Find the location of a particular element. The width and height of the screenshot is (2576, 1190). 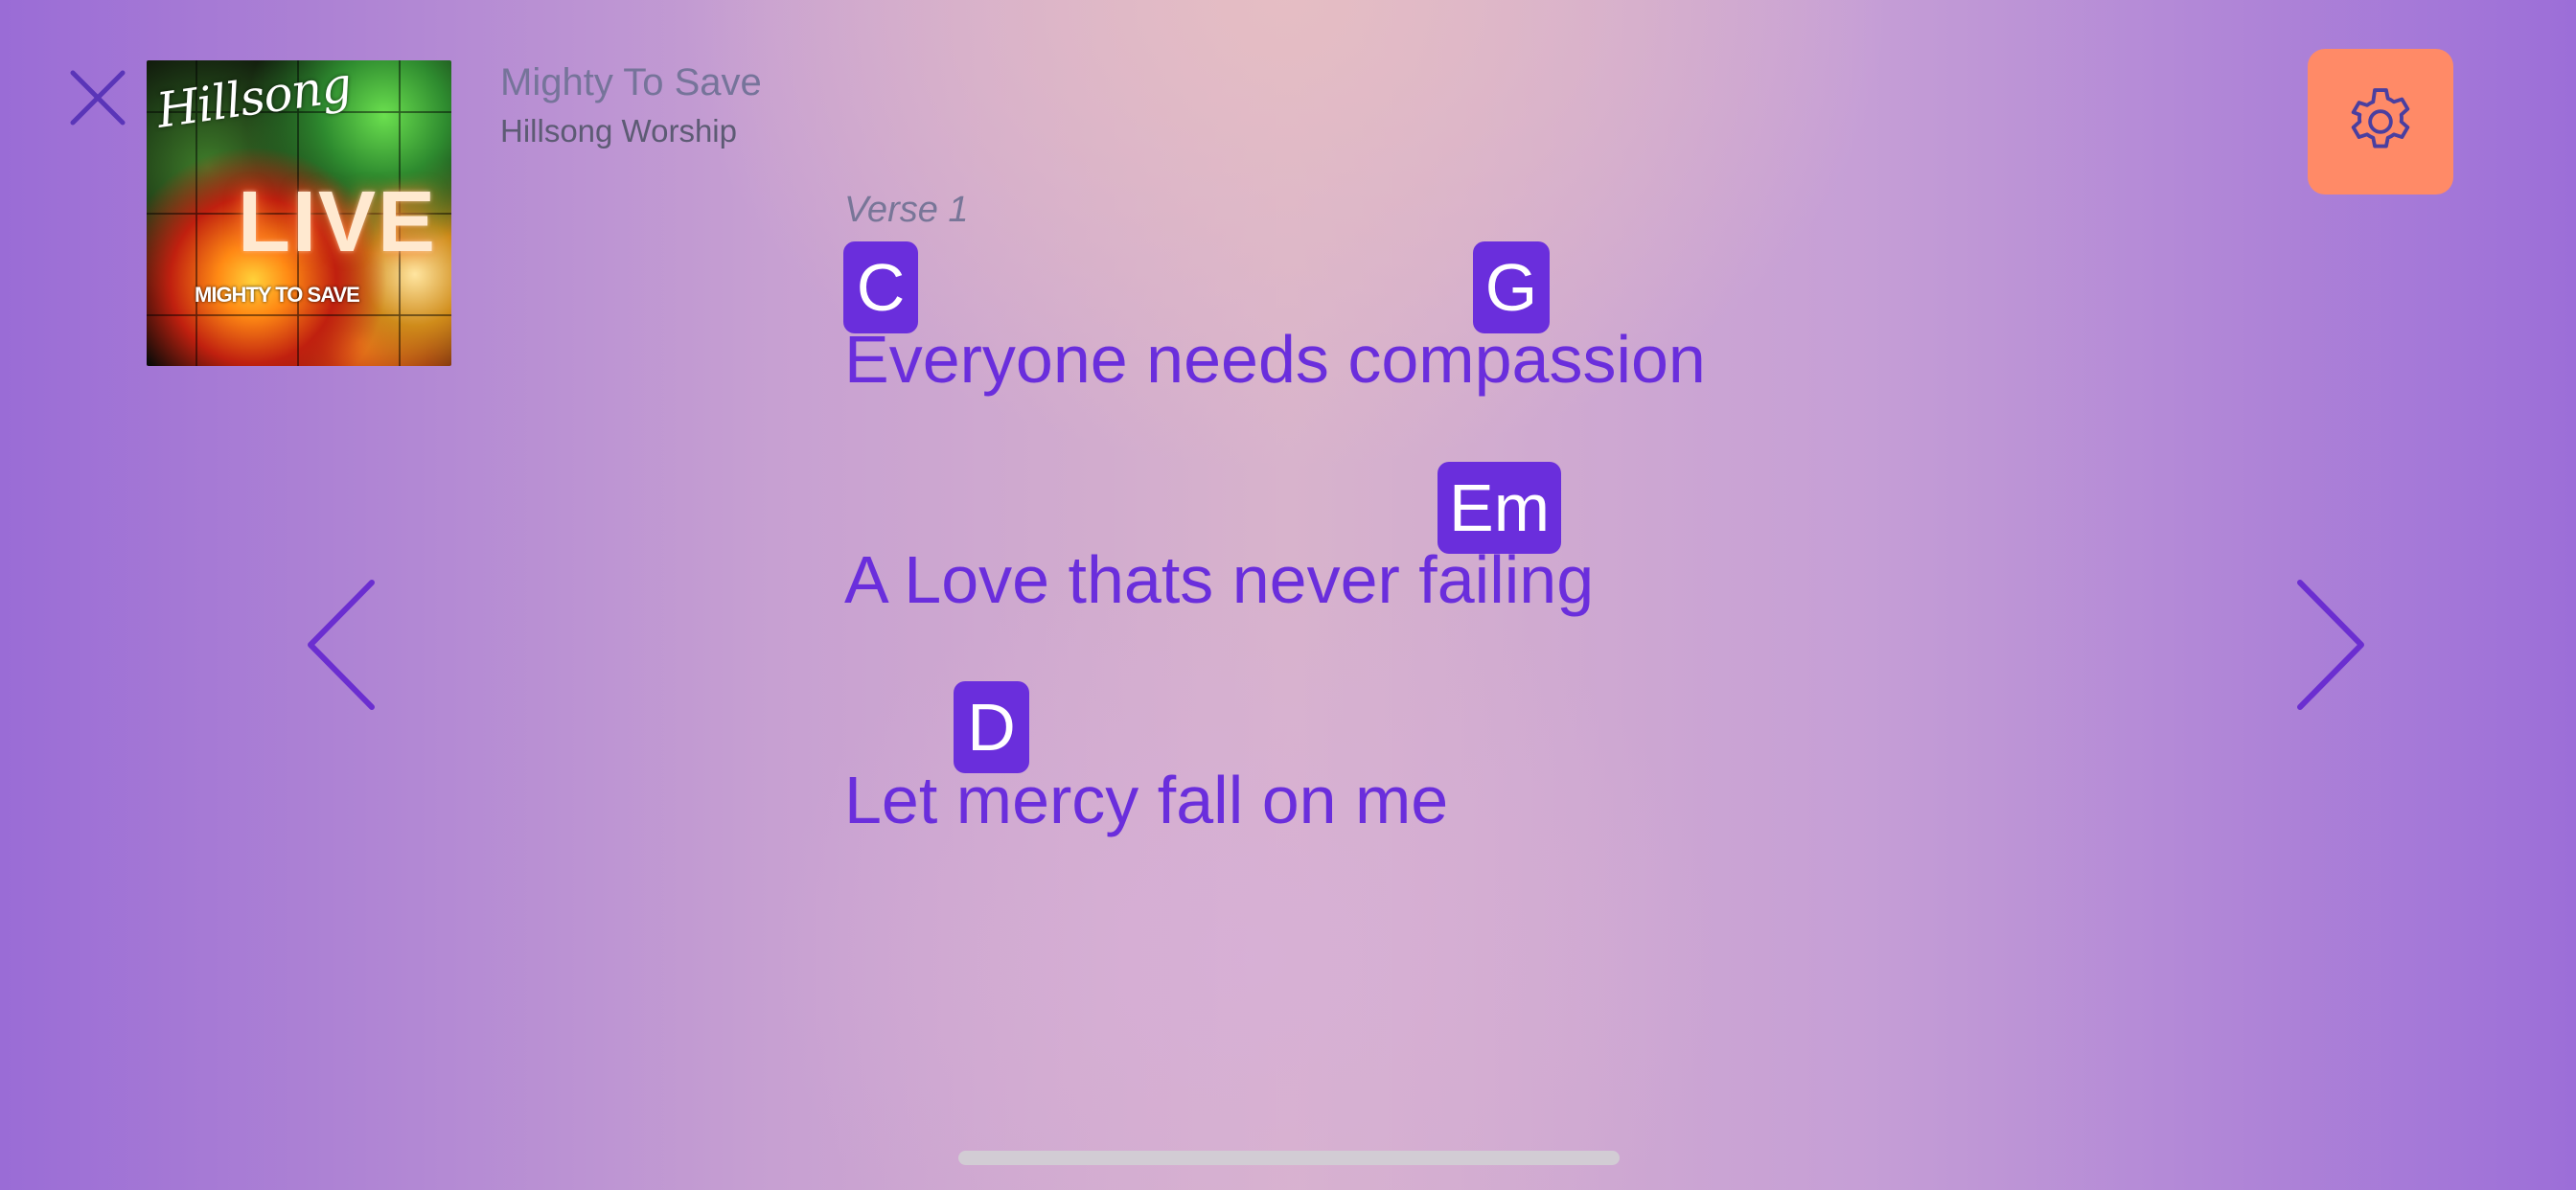

chord-g: G is located at coordinates (1511, 287).